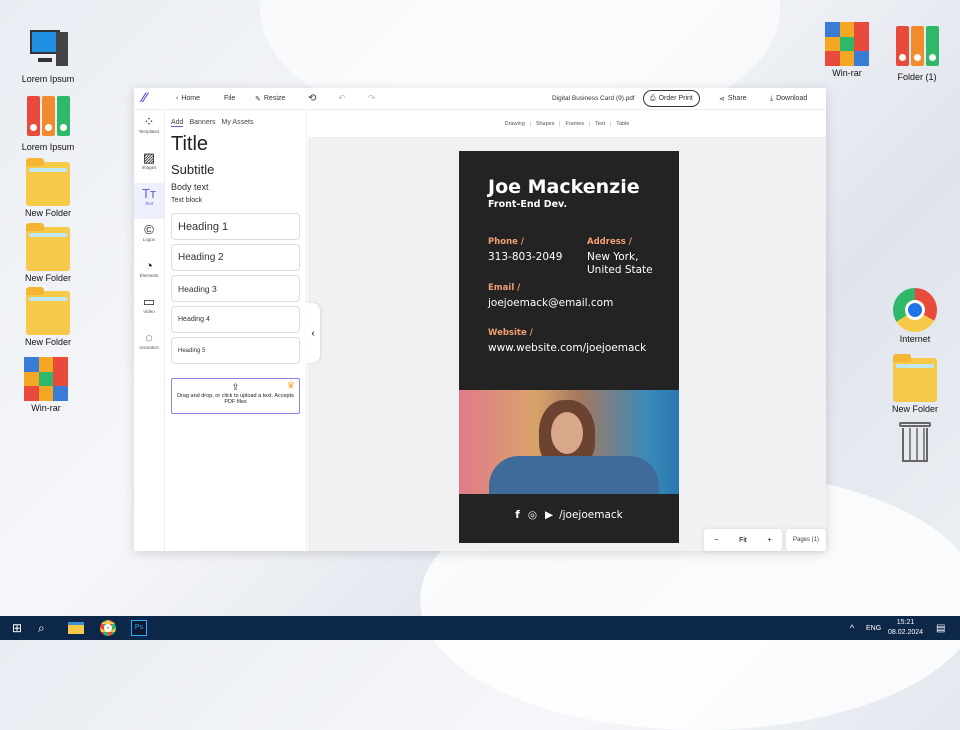 This screenshot has width=960, height=730. Describe the element at coordinates (905, 628) in the screenshot. I see `clock: 15:21 08.02.2024` at that location.